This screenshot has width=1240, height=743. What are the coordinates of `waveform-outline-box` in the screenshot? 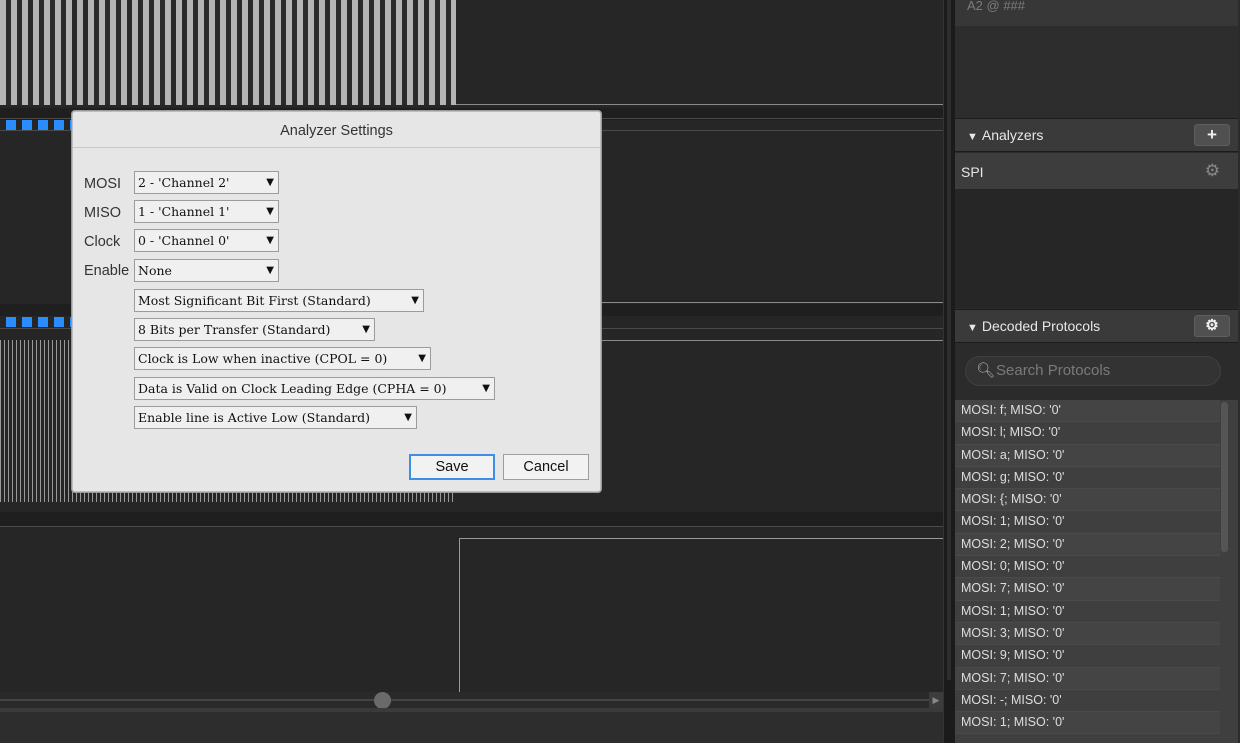 It's located at (701, 615).